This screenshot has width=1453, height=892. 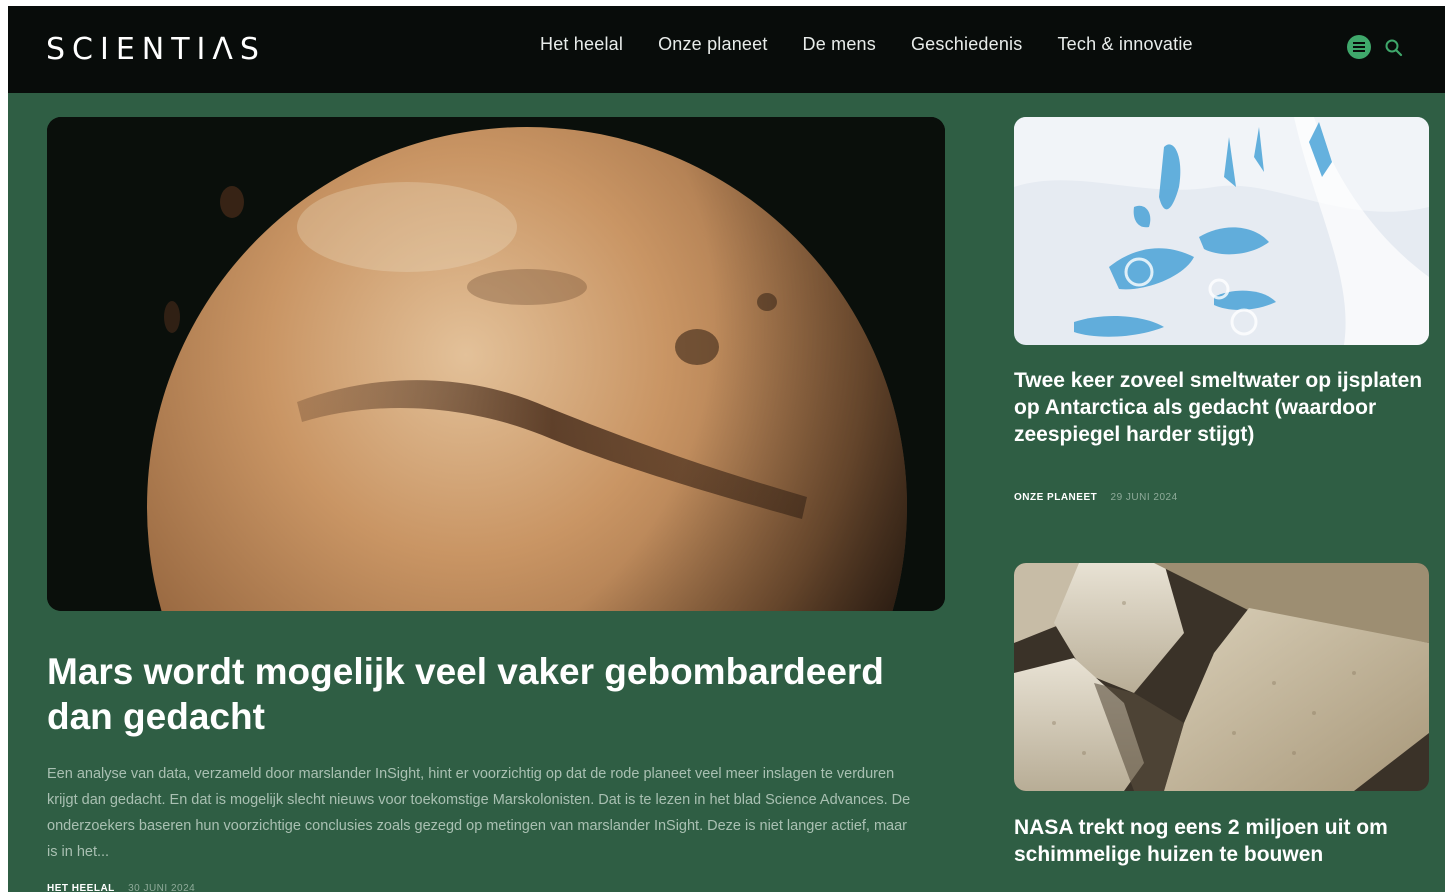 What do you see at coordinates (712, 44) in the screenshot?
I see `nav-item-onze-planeet: Onze planeet` at bounding box center [712, 44].